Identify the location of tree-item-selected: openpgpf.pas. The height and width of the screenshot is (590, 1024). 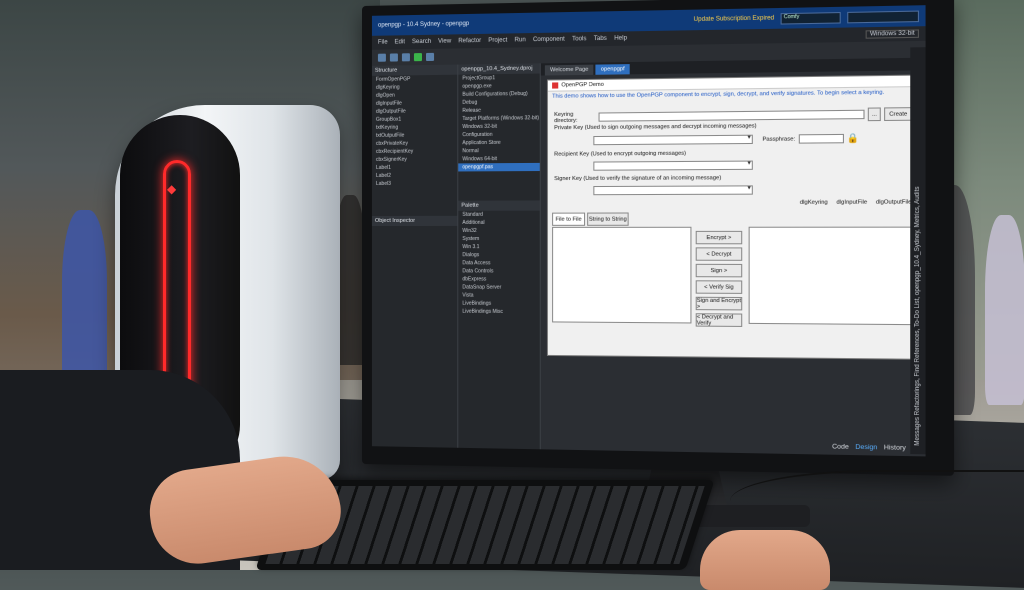
(499, 167).